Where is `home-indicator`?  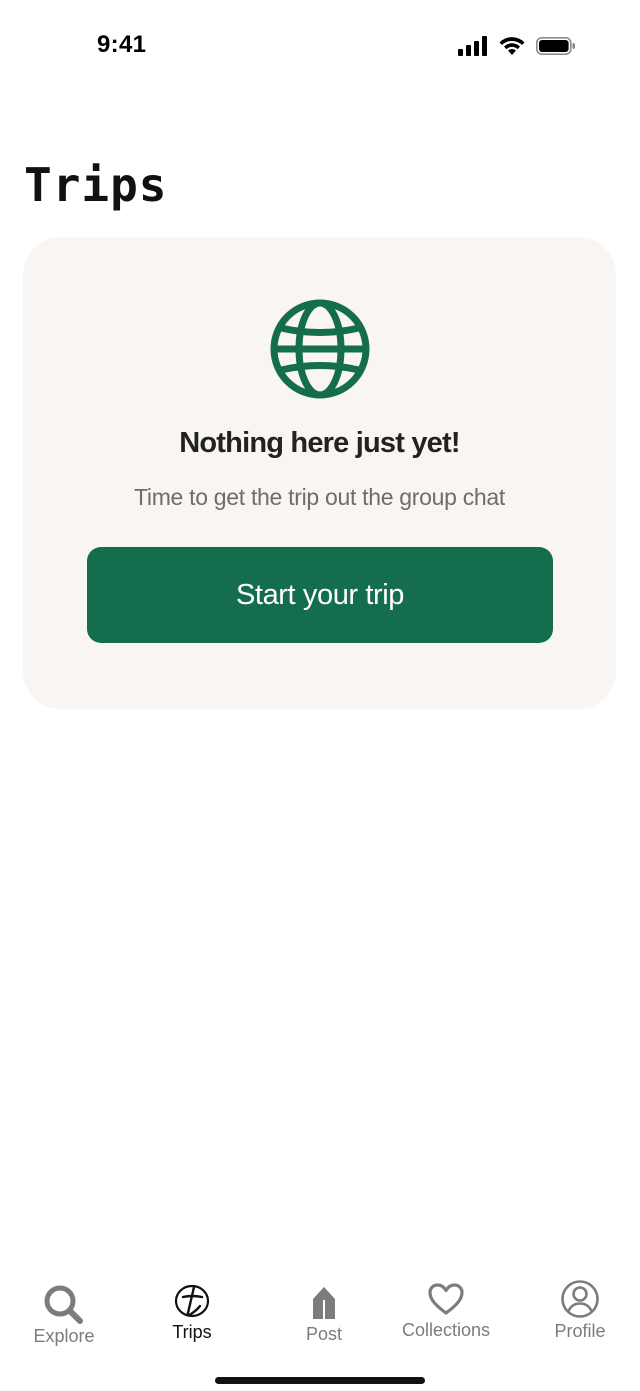 home-indicator is located at coordinates (320, 1380).